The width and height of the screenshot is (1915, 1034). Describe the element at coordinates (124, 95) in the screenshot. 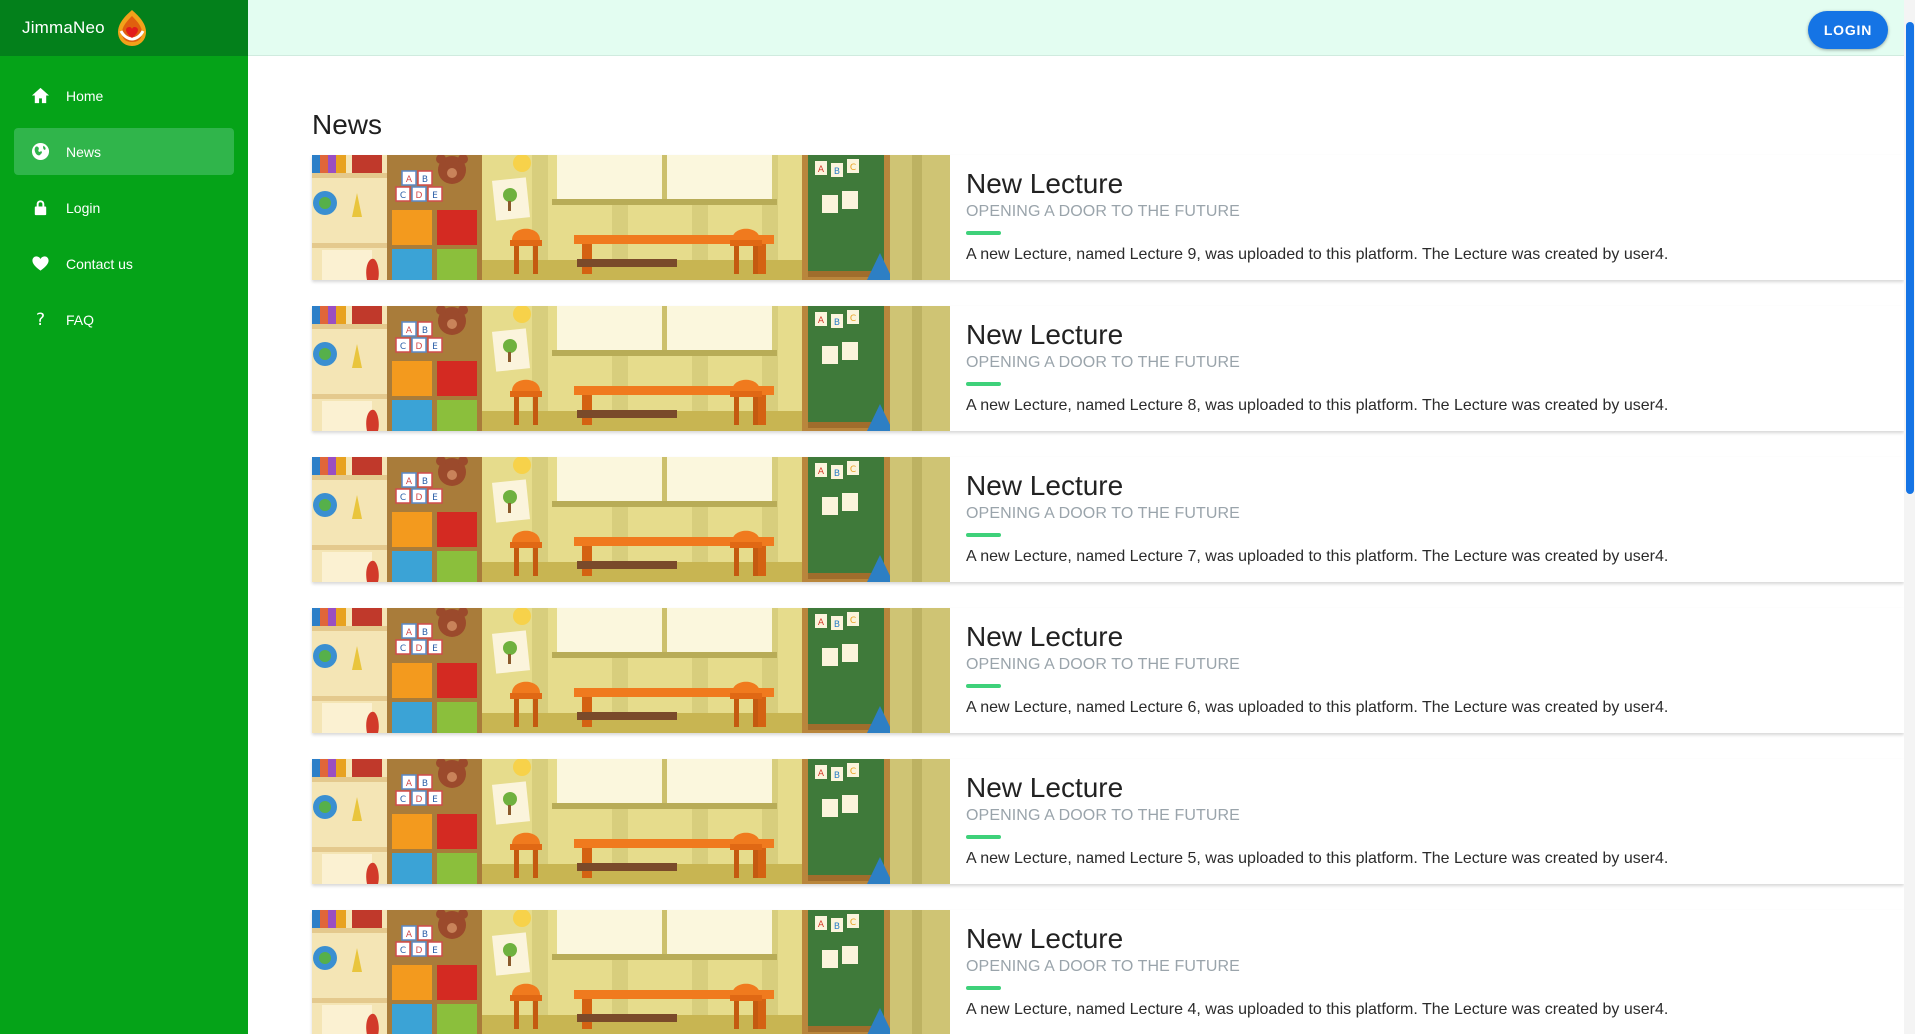

I see `sidebar-item-home: Home` at that location.